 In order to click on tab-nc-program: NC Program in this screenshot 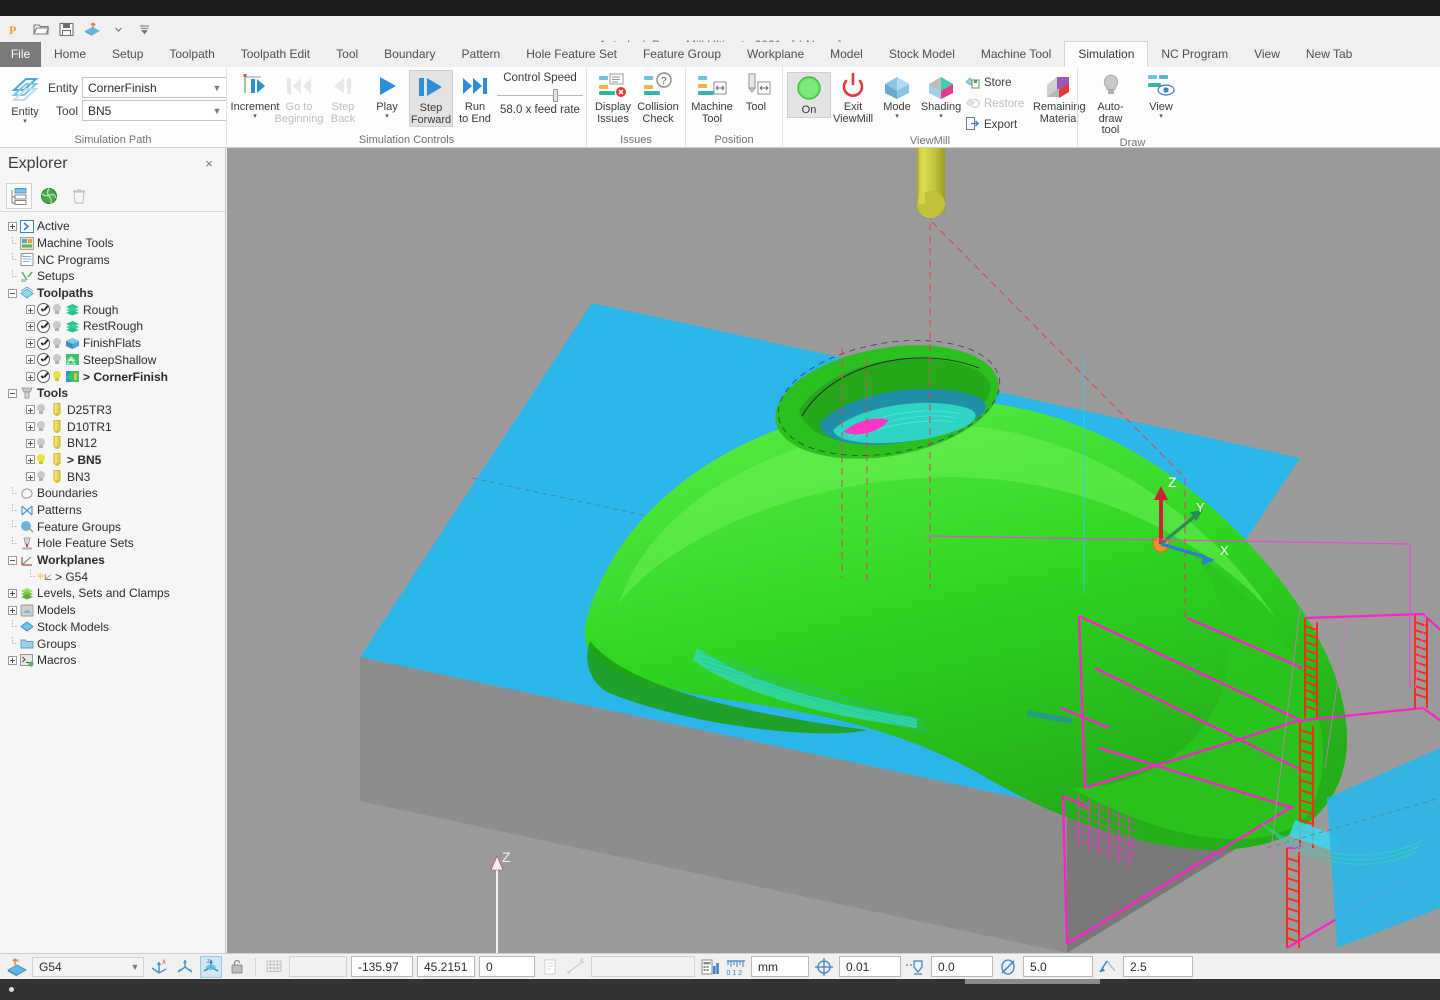, I will do `click(1194, 54)`.